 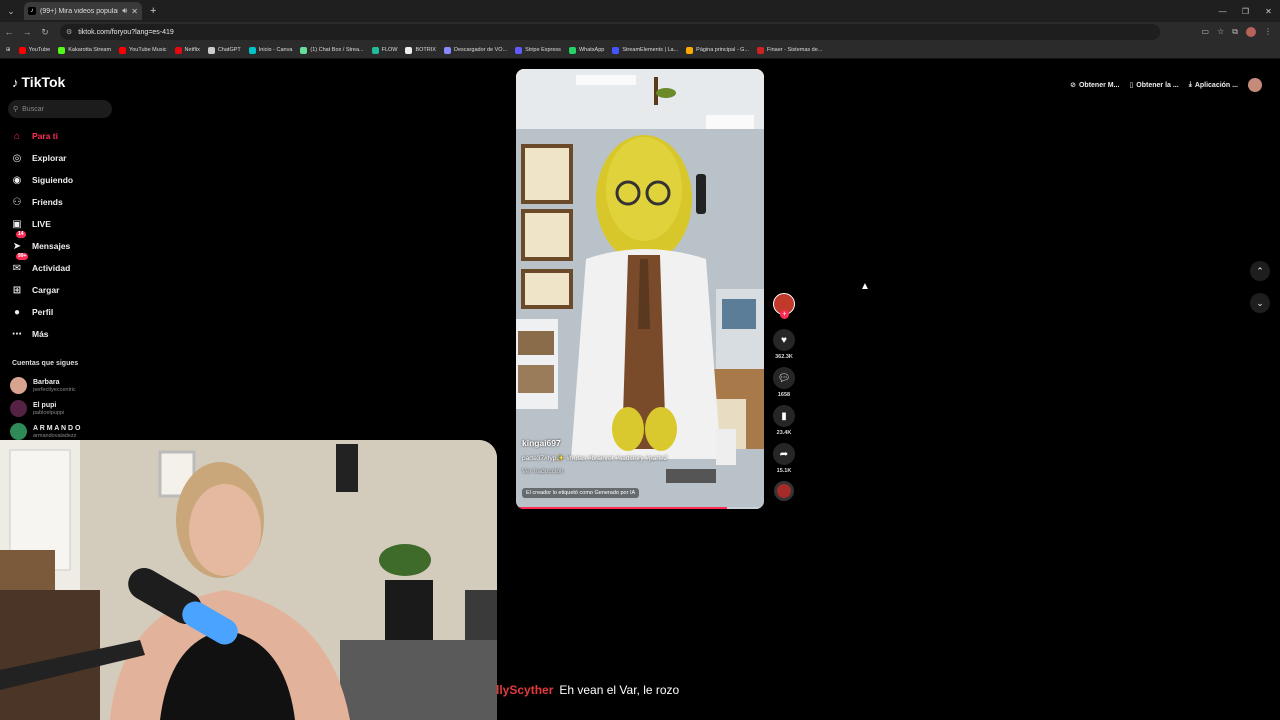 I want to click on previous-video-button: ⌃, so click(x=1260, y=271).